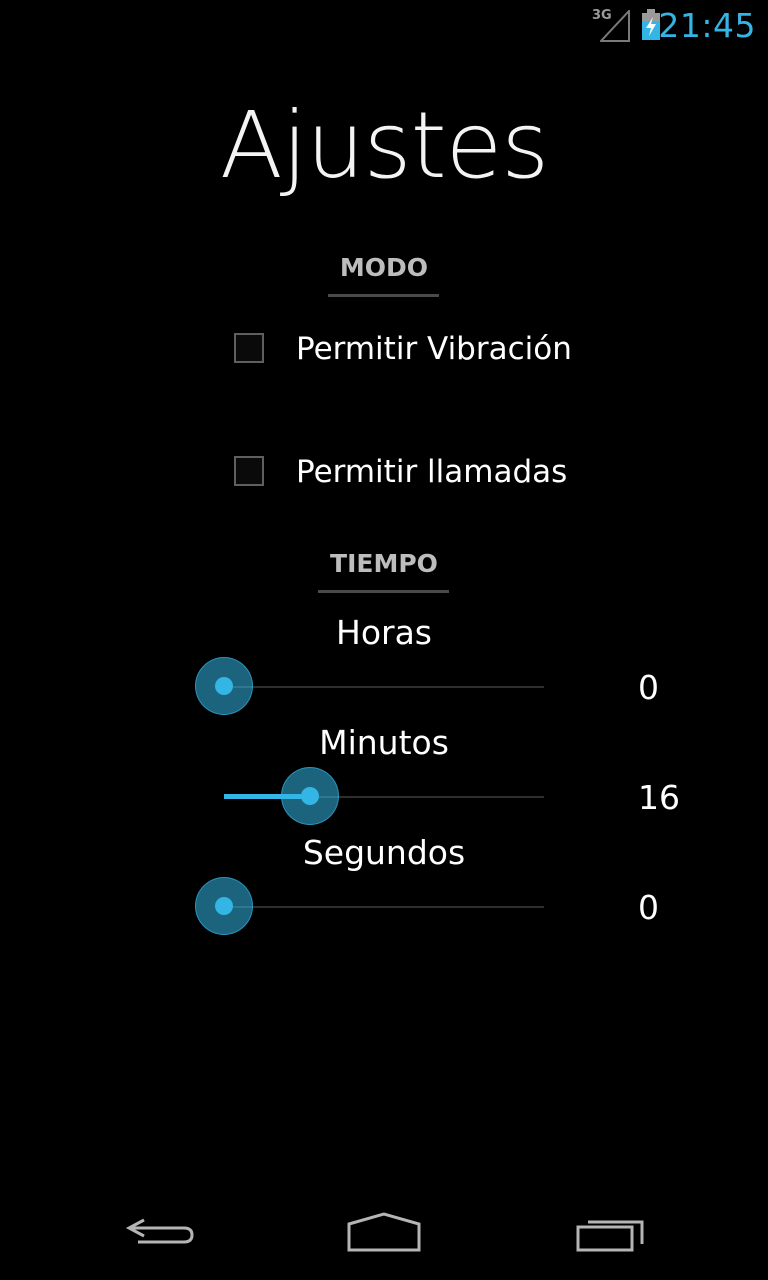 The height and width of the screenshot is (1280, 768). I want to click on section-header-modo: MODO, so click(384, 275).